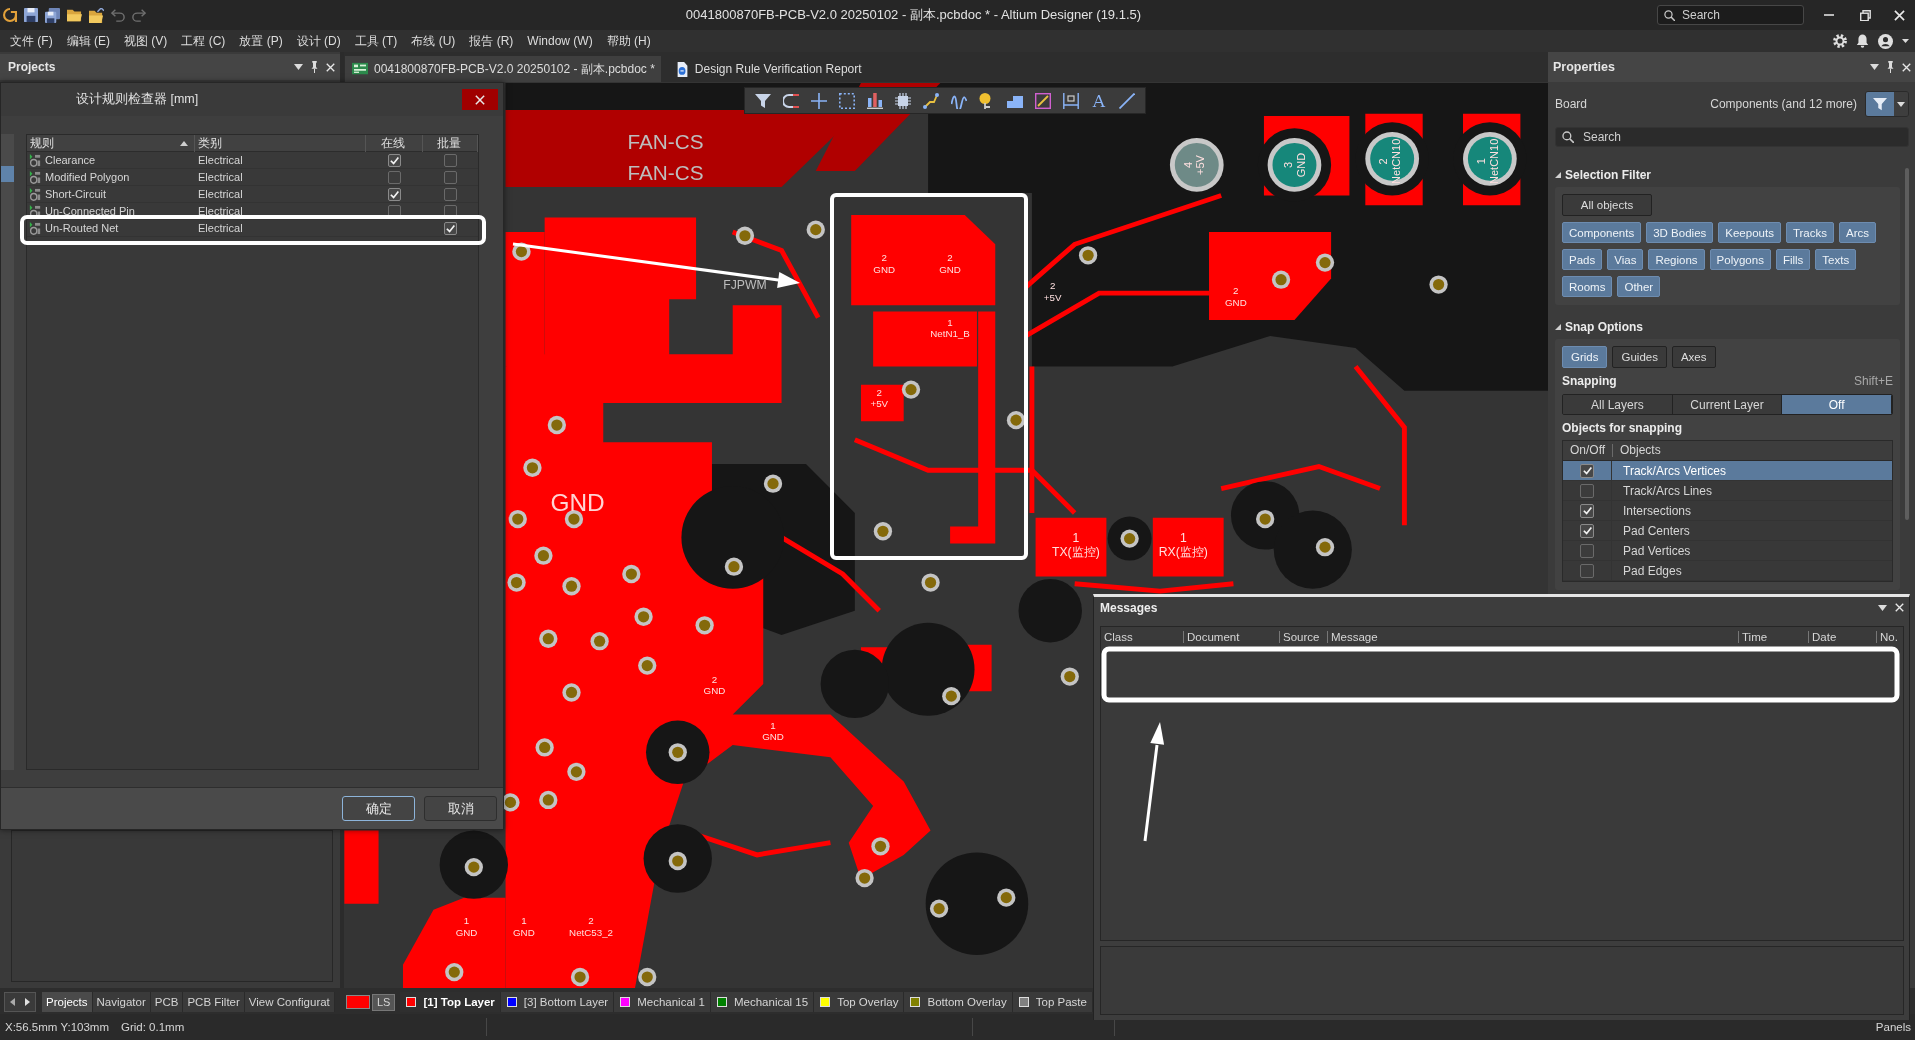 This screenshot has height=1040, width=1915. I want to click on snap-mode-toggle: Axes, so click(1693, 357).